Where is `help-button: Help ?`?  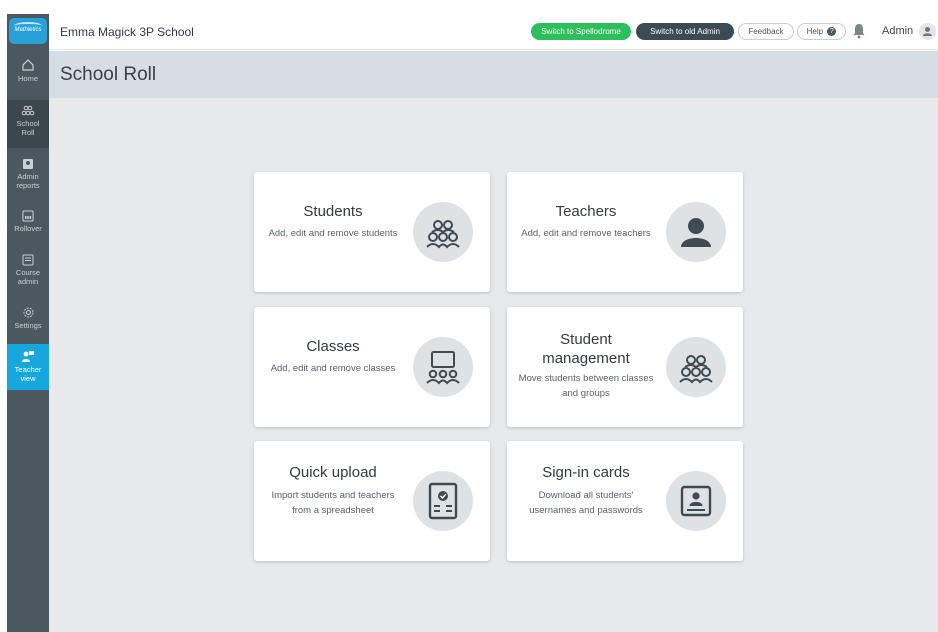
help-button: Help ? is located at coordinates (821, 31).